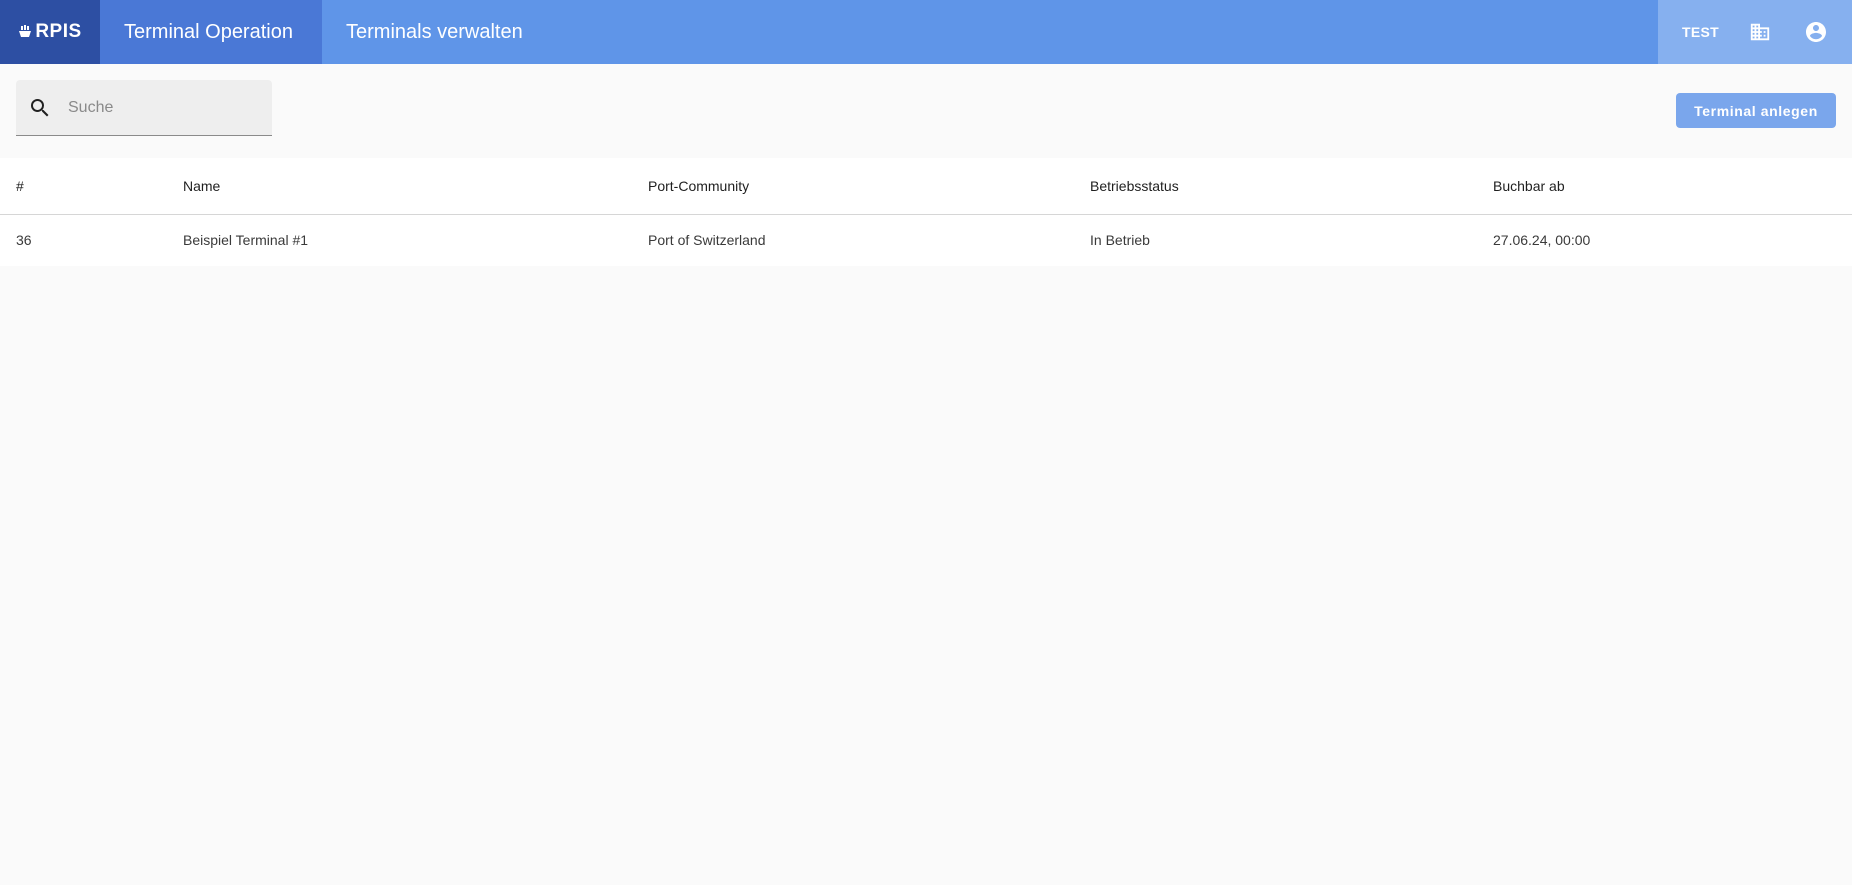  What do you see at coordinates (707, 240) in the screenshot?
I see `cell-port-community: Port of Switzerland` at bounding box center [707, 240].